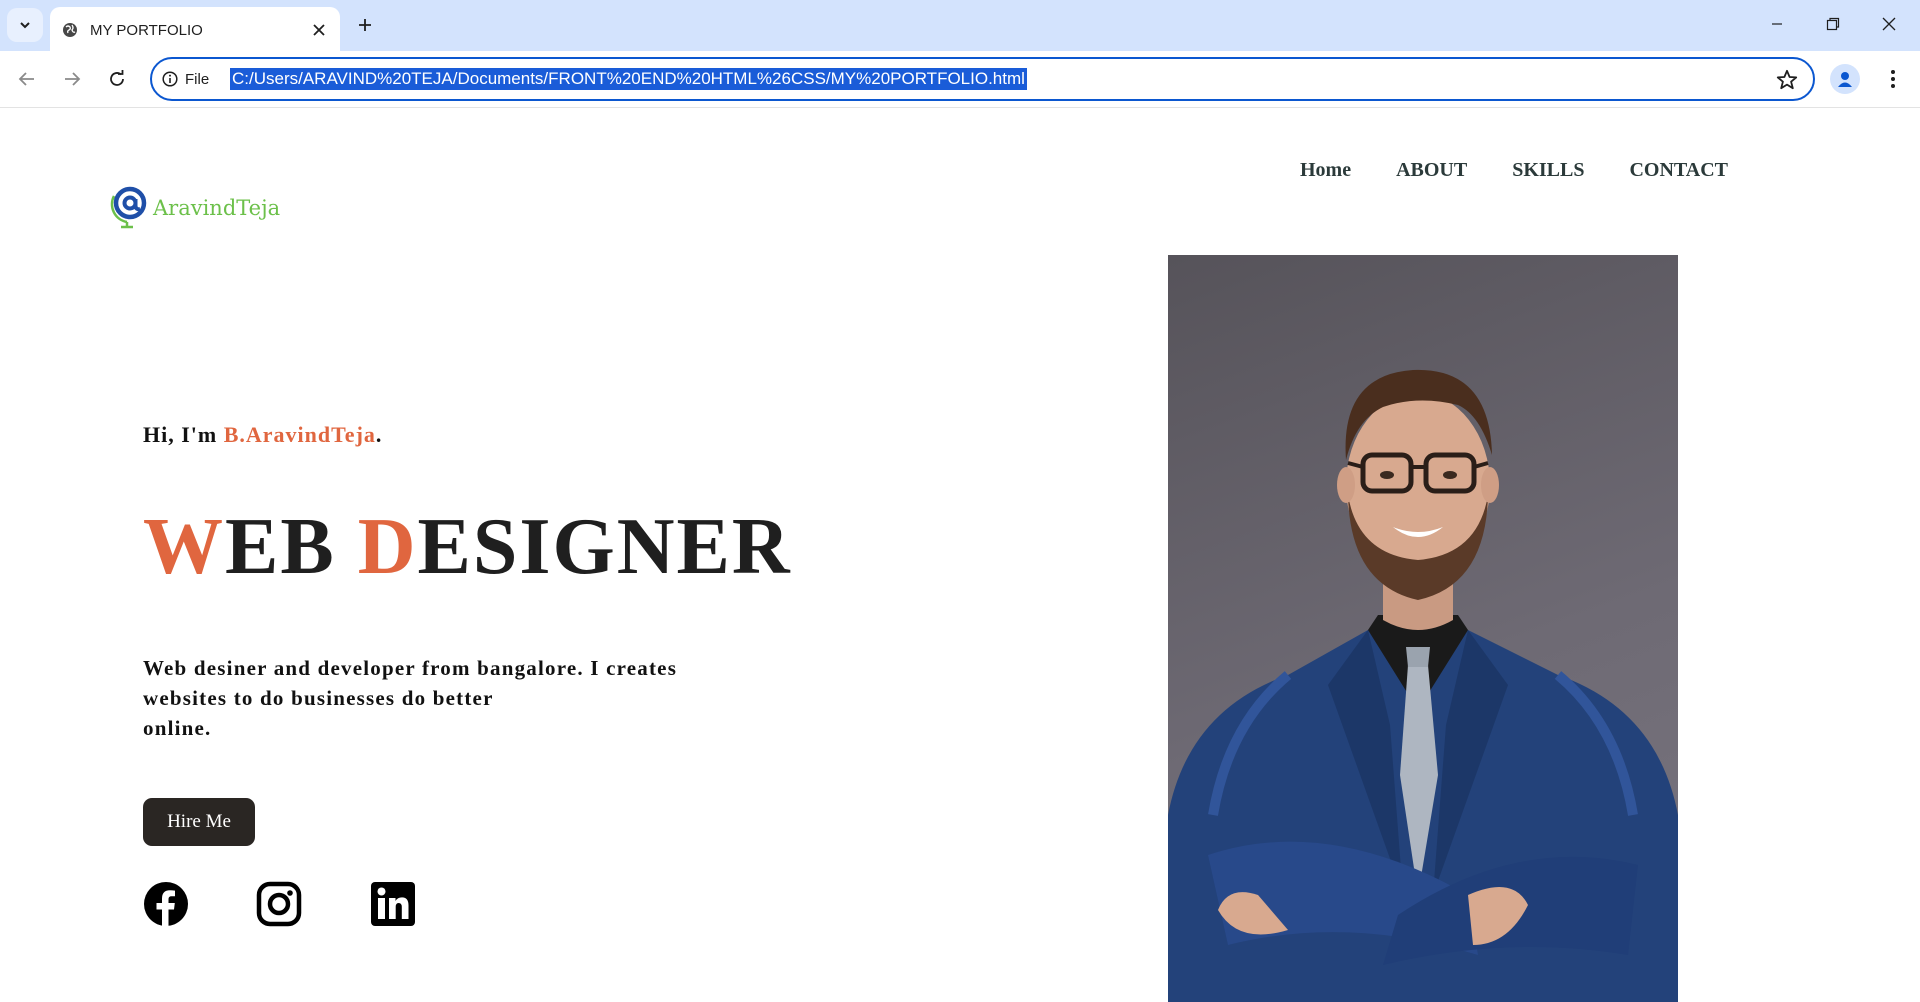  Describe the element at coordinates (170, 79) in the screenshot. I see `info-icon` at that location.